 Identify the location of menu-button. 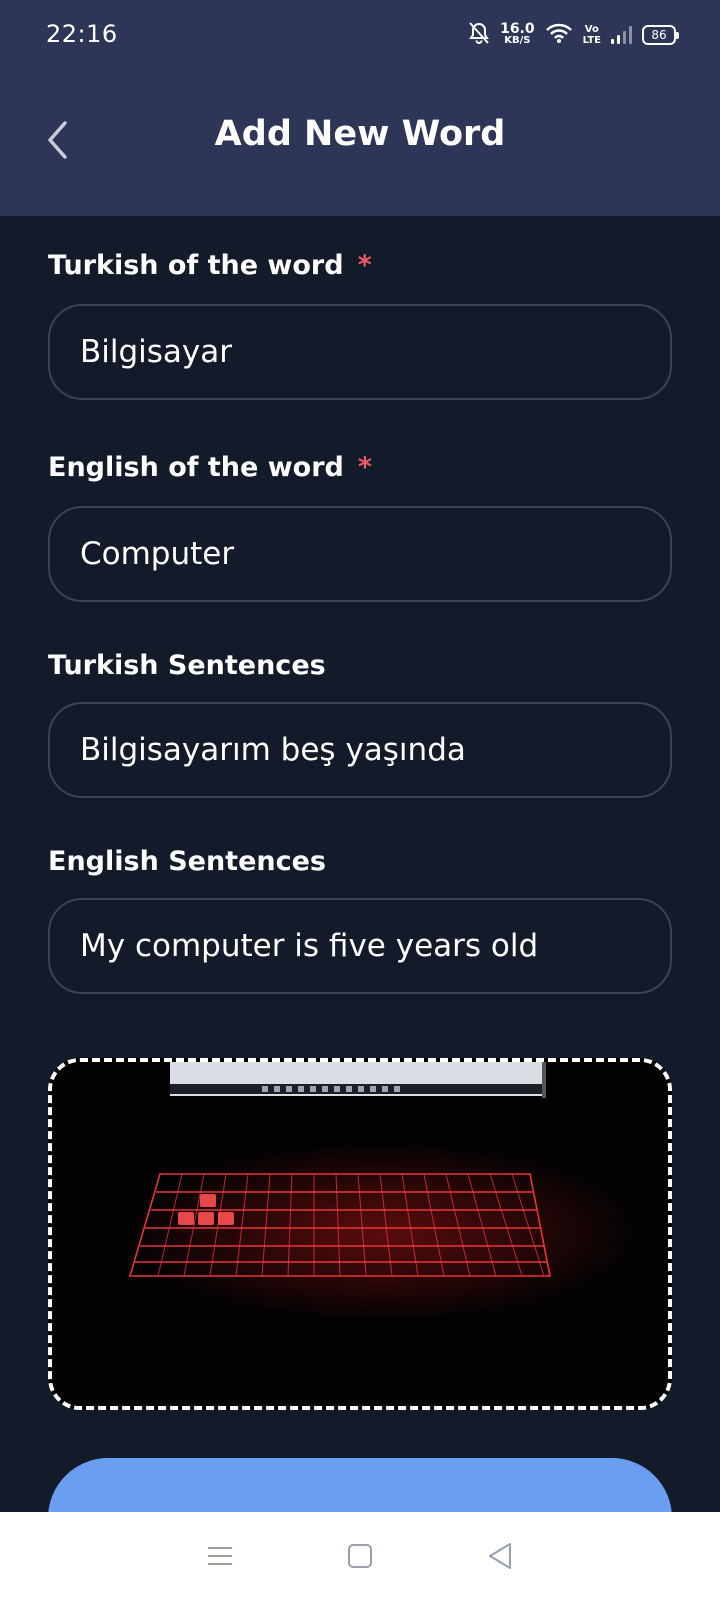
(220, 1556).